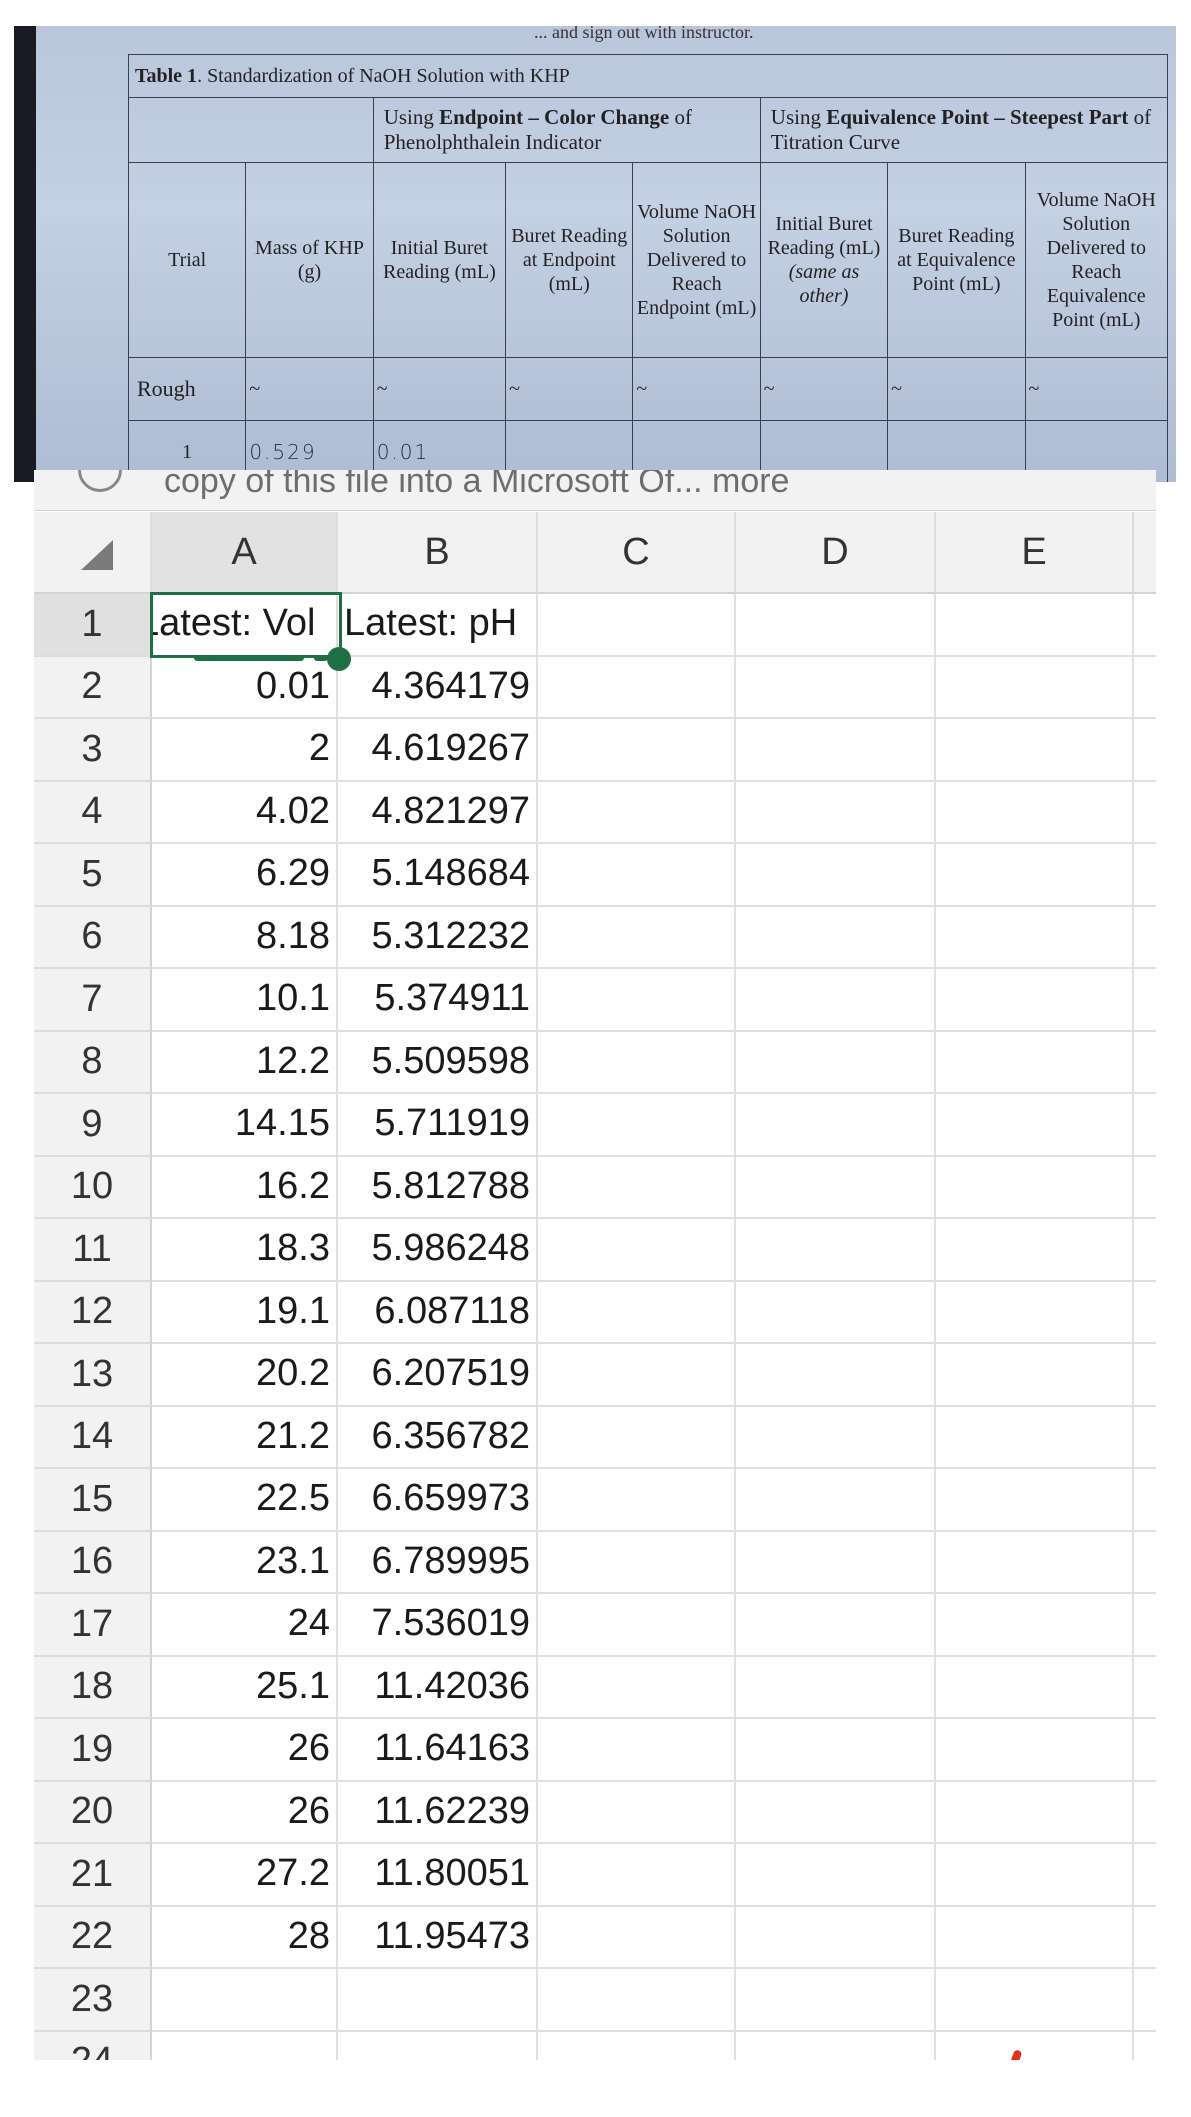  I want to click on cell-c14, so click(637, 1437).